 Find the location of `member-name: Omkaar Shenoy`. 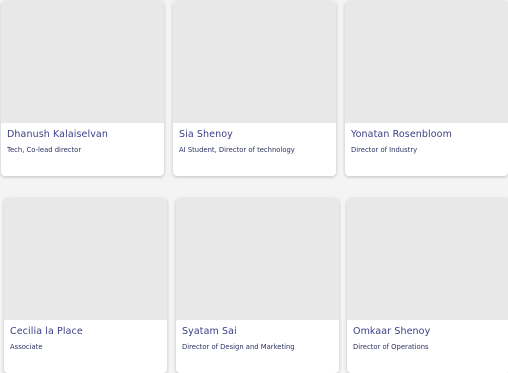

member-name: Omkaar Shenoy is located at coordinates (392, 331).